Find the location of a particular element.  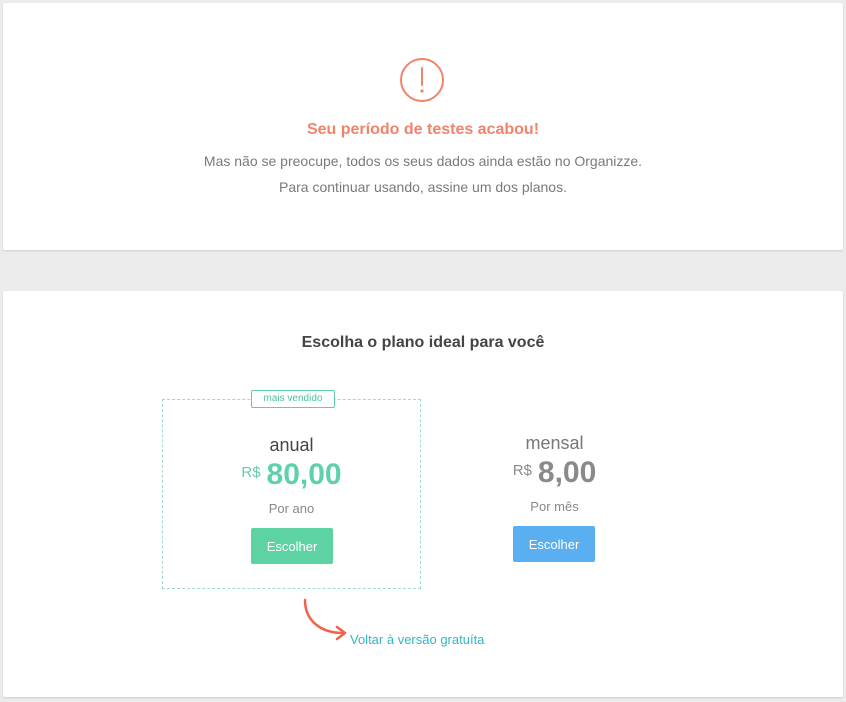

plan-price: 80,00 is located at coordinates (304, 474).